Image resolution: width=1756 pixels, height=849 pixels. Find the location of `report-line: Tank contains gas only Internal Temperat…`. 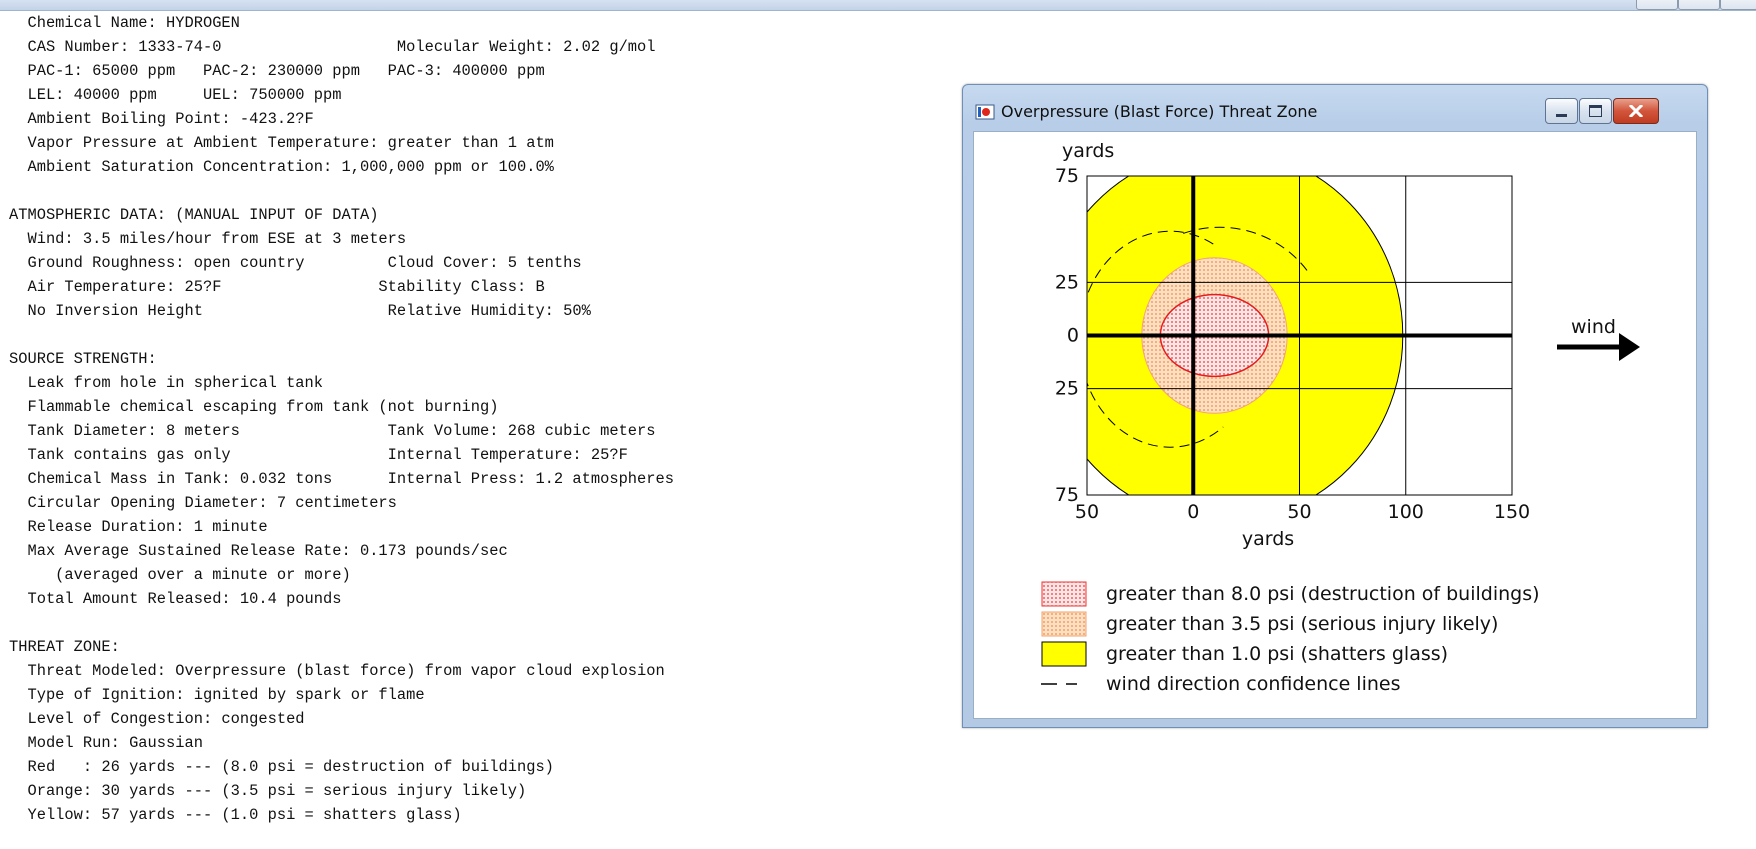

report-line: Tank contains gas only Internal Temperat… is located at coordinates (318, 455).